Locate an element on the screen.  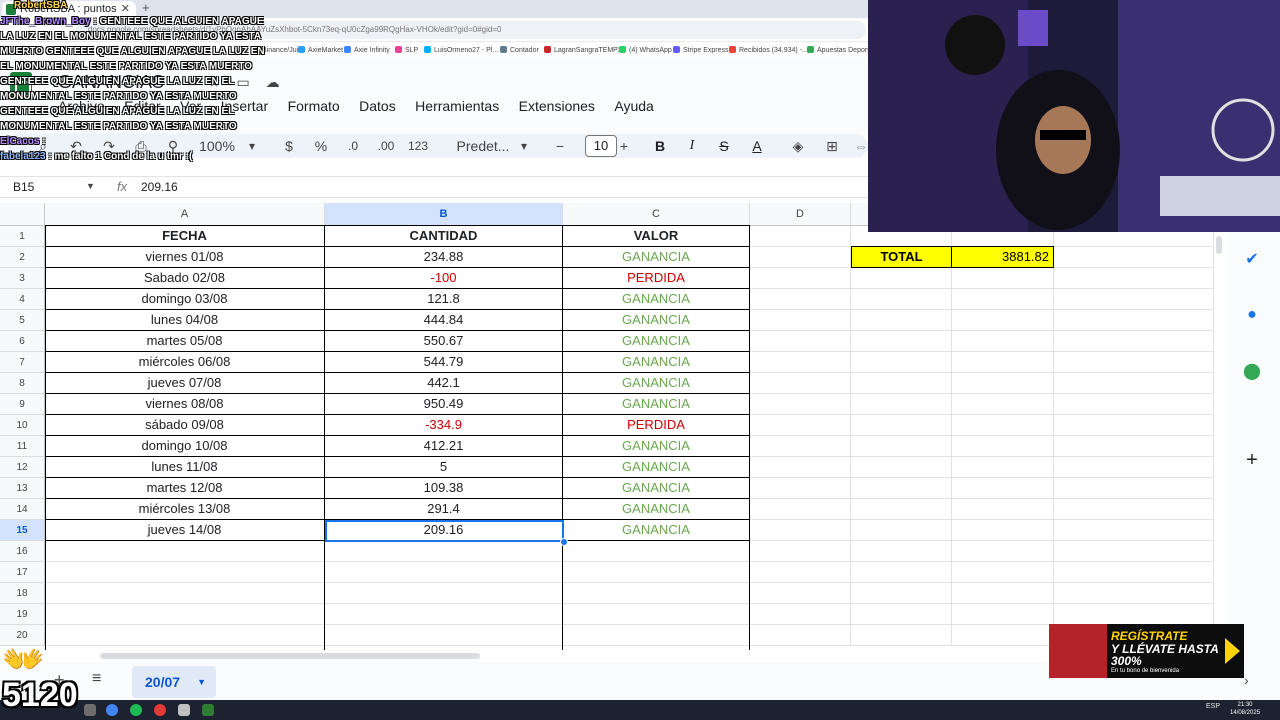
row-header: 17 is located at coordinates (22, 572).